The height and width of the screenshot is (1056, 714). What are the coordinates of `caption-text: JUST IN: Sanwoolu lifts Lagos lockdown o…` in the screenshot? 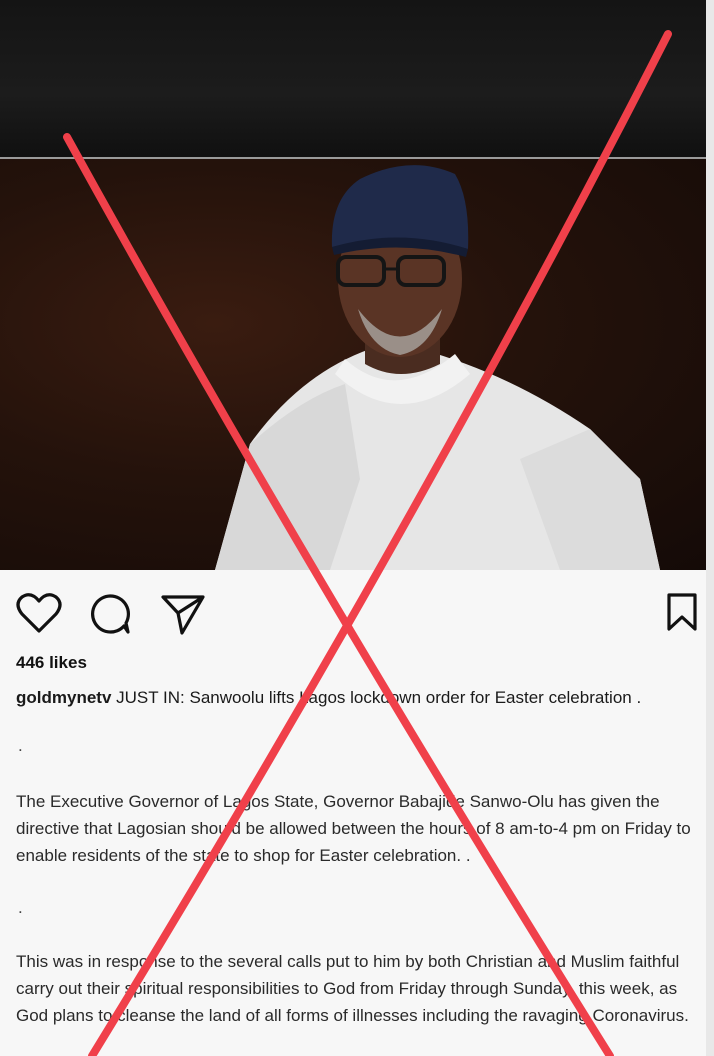 It's located at (376, 697).